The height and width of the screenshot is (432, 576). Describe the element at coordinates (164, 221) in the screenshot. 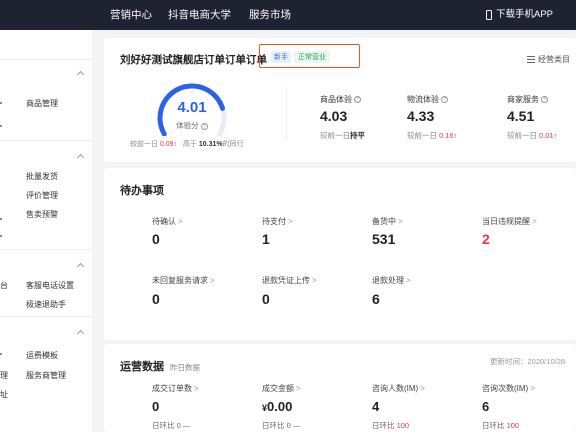

I see `todo-label-text: 待确认` at that location.